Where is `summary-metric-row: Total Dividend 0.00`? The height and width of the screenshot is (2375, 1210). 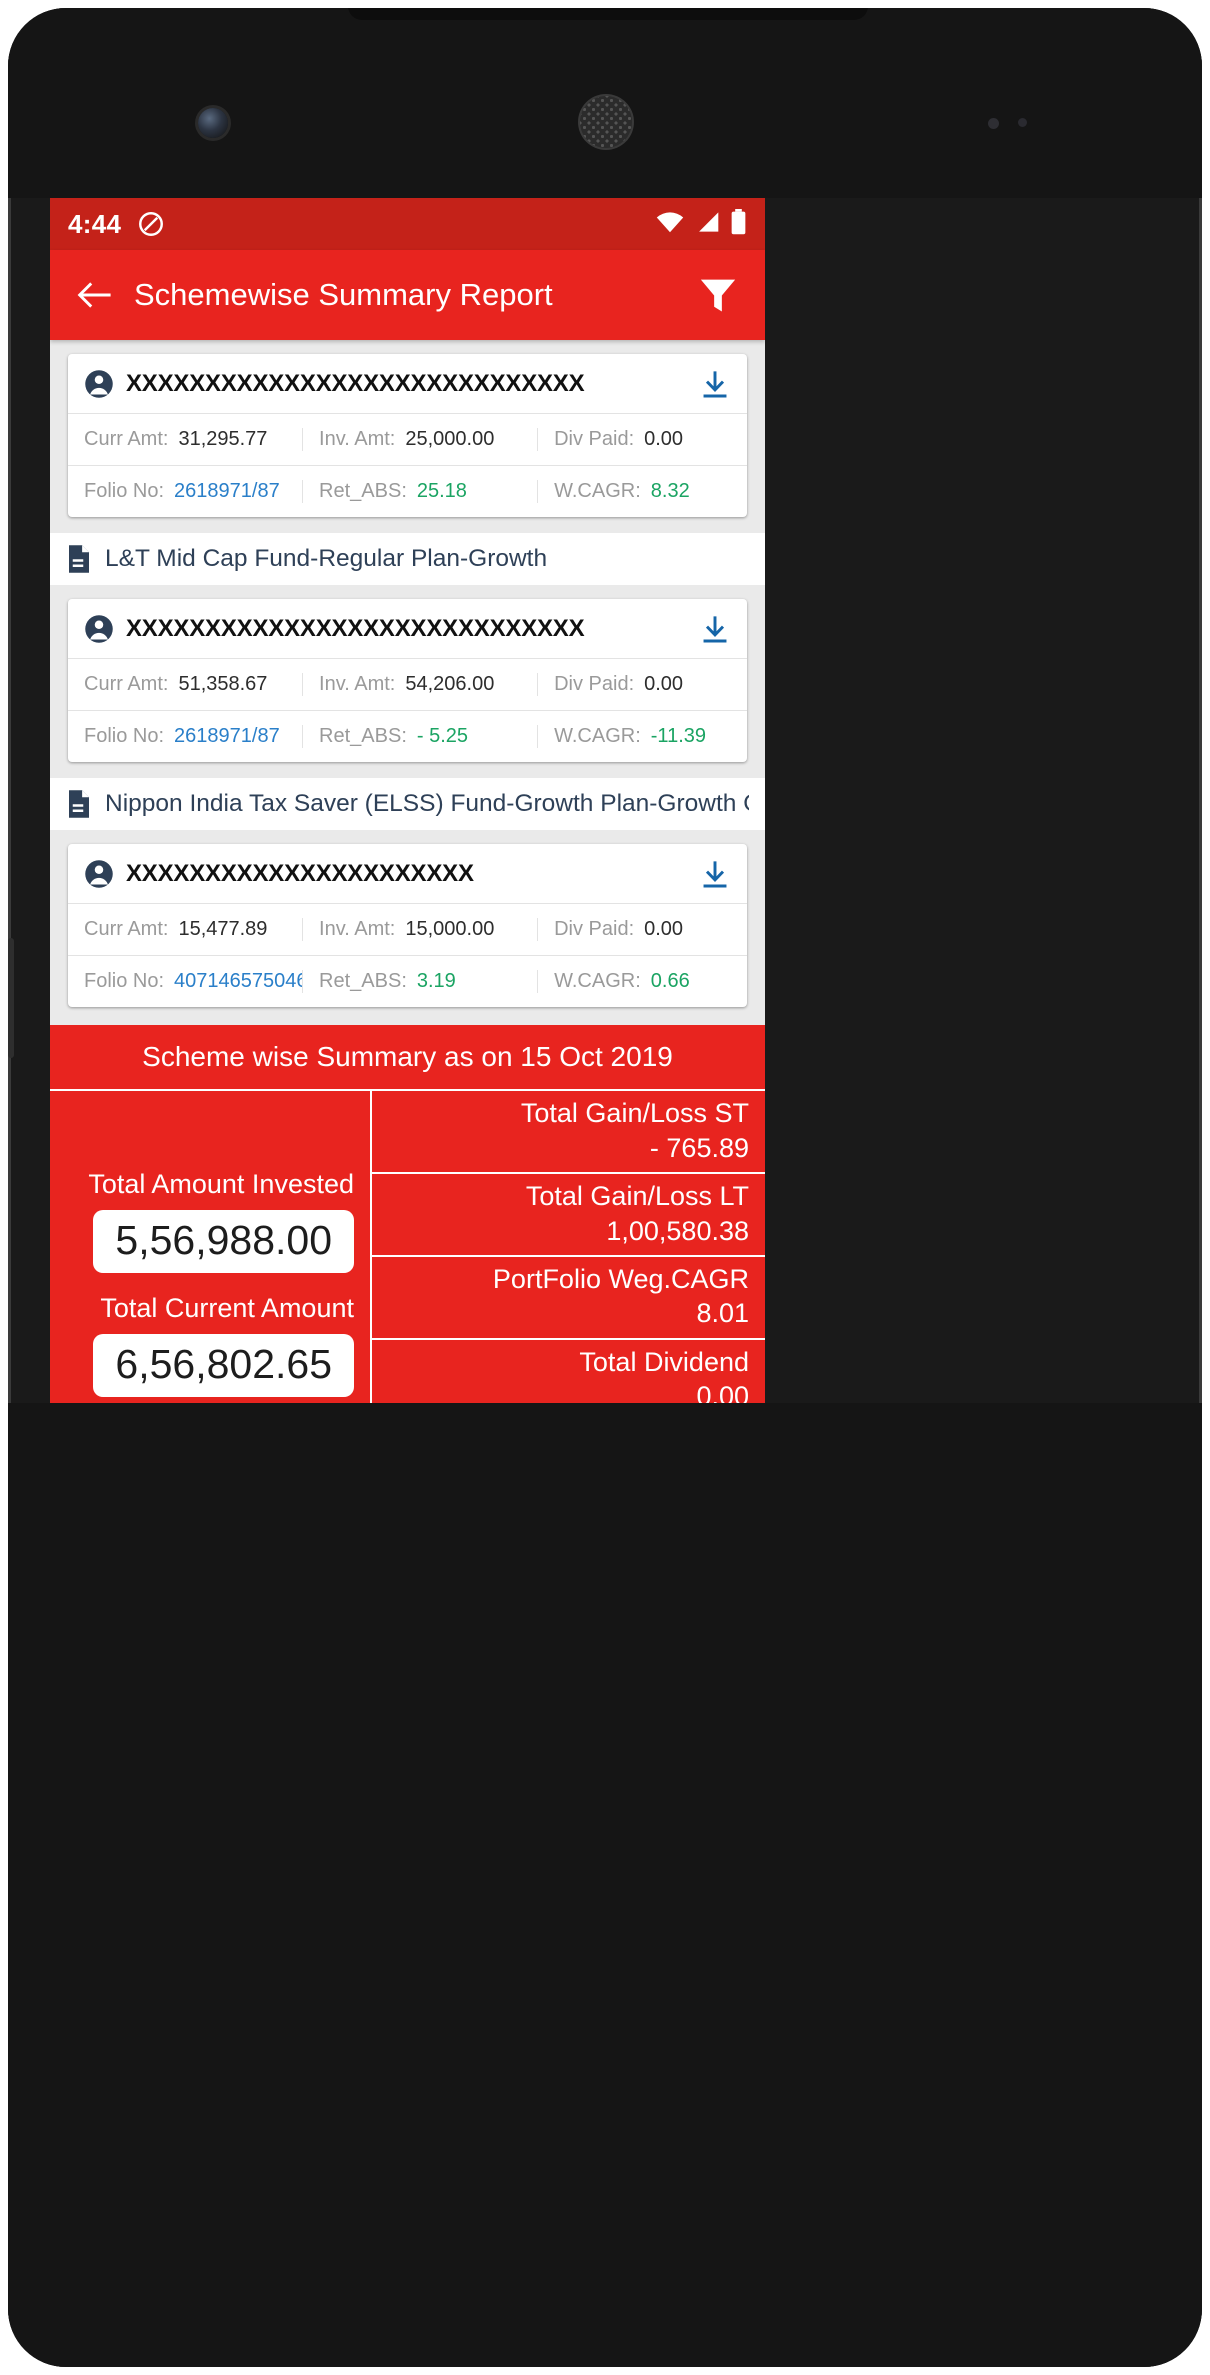 summary-metric-row: Total Dividend 0.00 is located at coordinates (568, 1371).